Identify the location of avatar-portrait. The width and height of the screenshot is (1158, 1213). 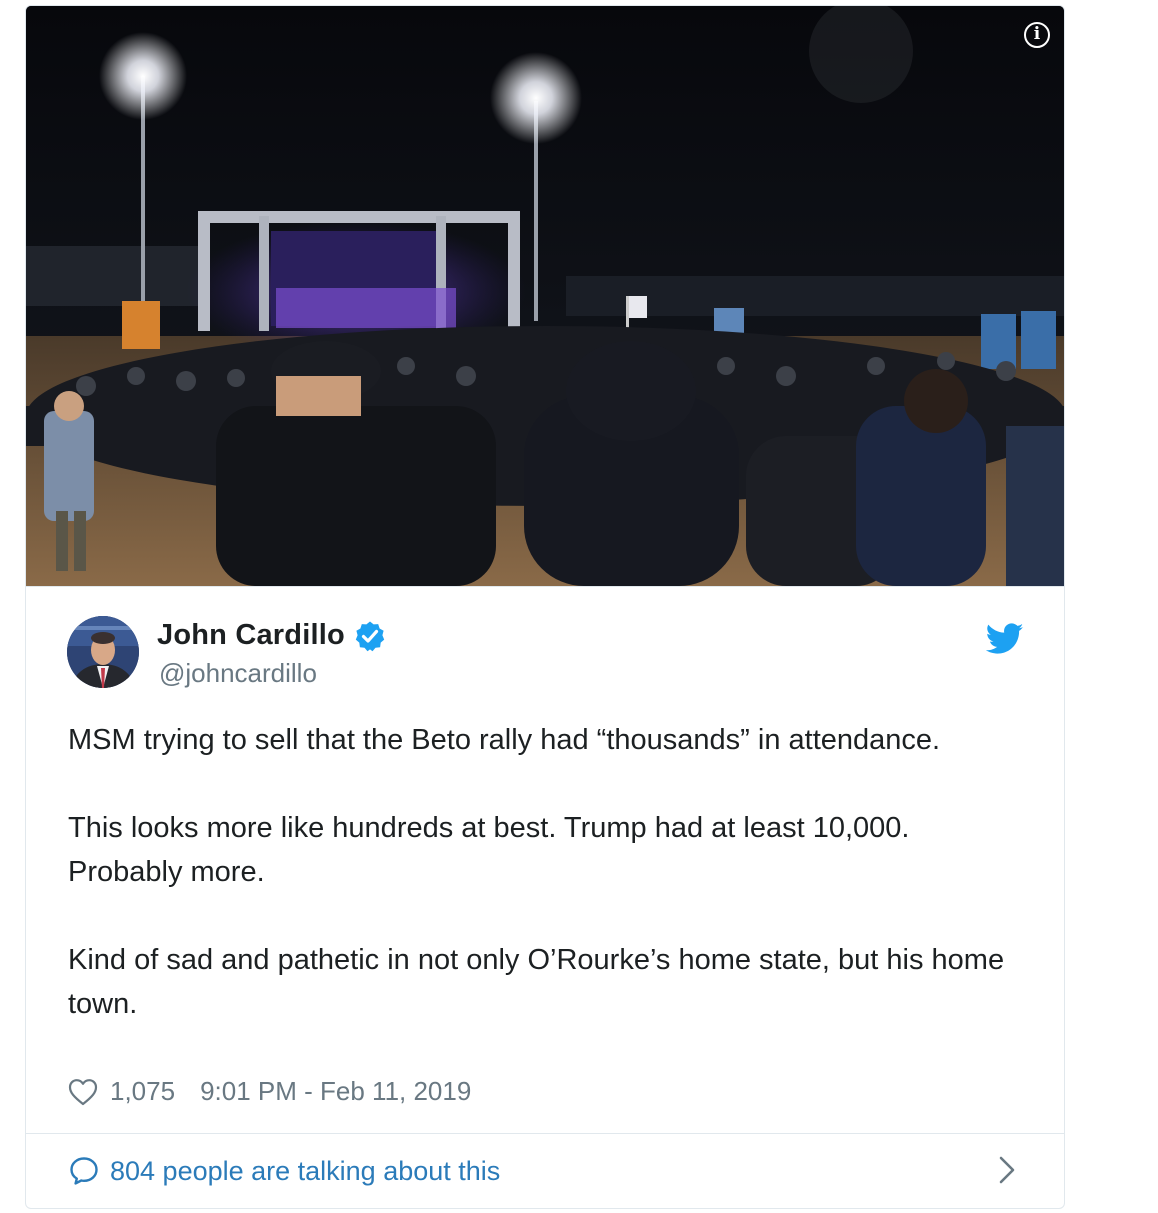
(103, 652).